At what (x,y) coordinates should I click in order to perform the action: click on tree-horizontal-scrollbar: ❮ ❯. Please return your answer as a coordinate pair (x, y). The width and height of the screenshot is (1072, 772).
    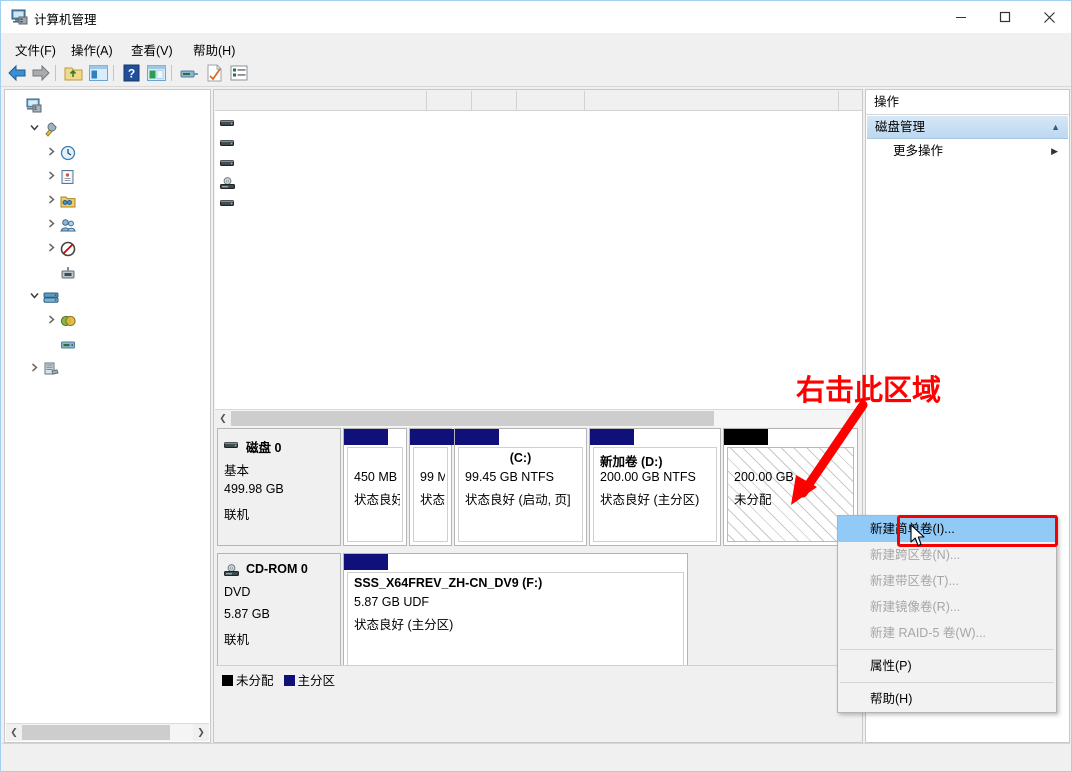
    Looking at the image, I should click on (107, 732).